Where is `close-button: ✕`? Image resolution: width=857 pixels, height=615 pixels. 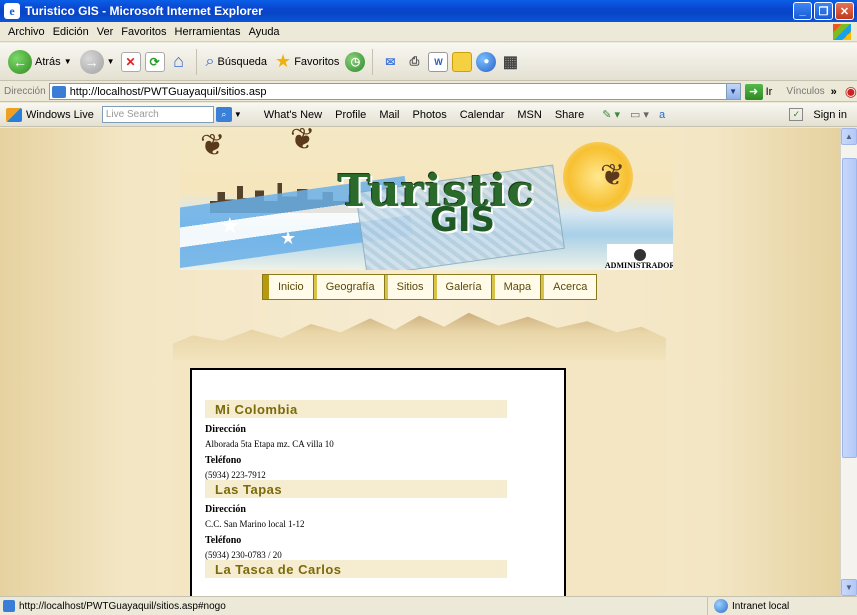 close-button: ✕ is located at coordinates (844, 11).